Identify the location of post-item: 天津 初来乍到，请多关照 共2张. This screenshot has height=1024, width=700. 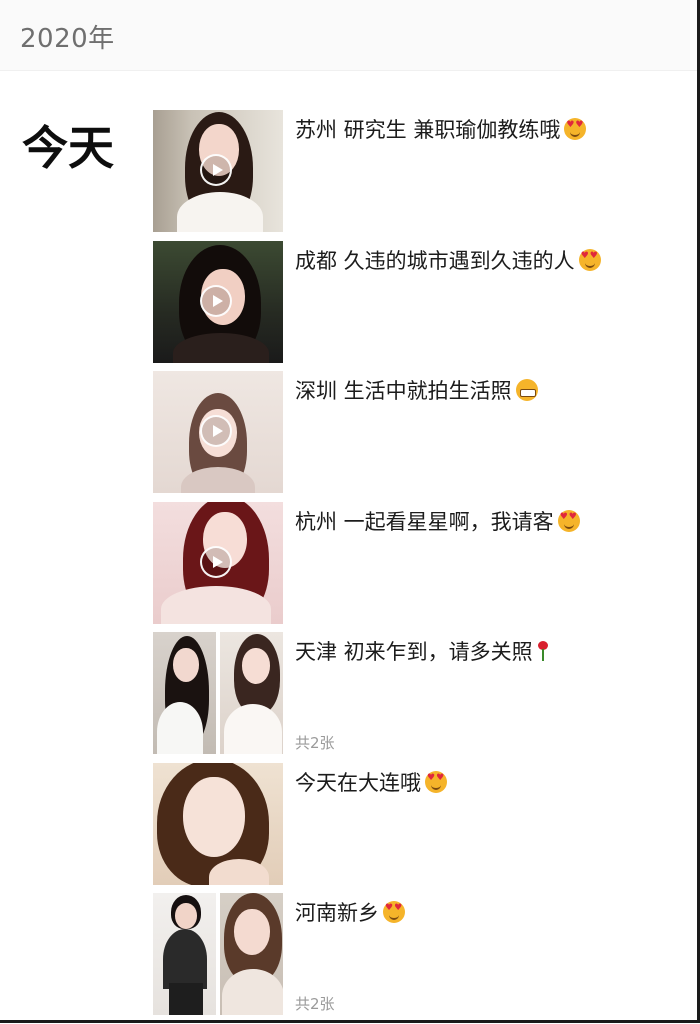
(423, 697).